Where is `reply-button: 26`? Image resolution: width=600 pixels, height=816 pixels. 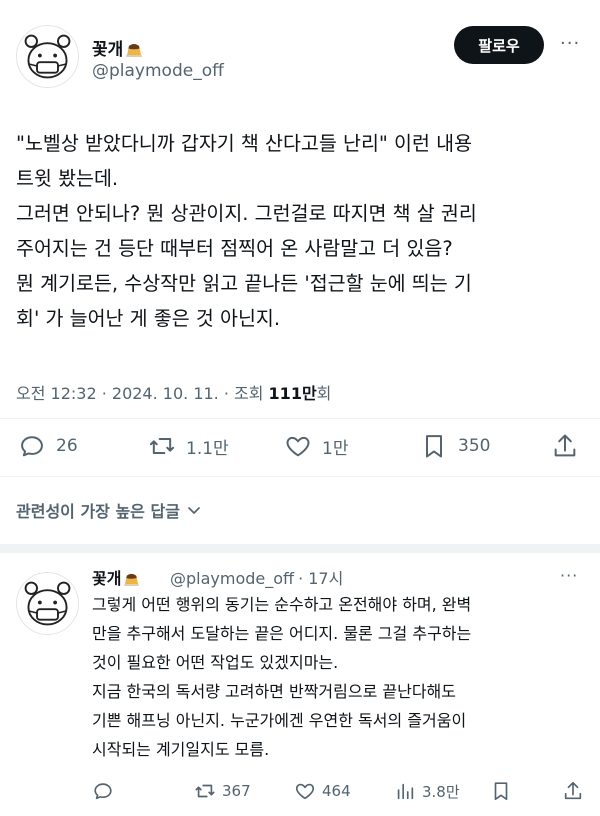
reply-button: 26 is located at coordinates (48, 446).